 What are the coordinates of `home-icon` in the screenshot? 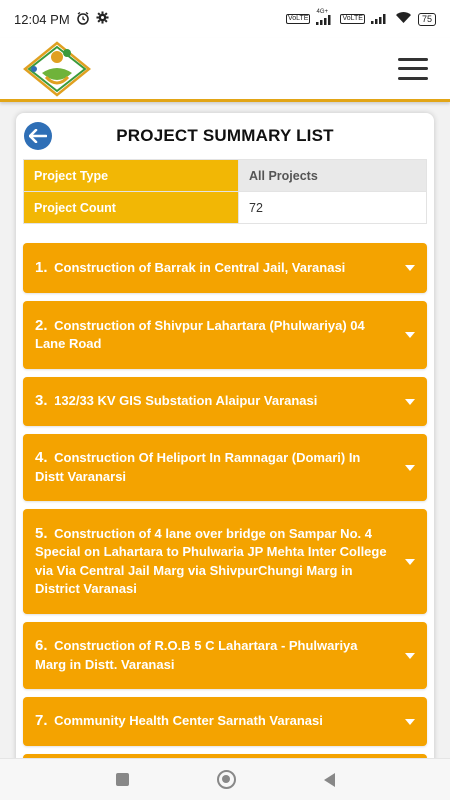 It's located at (226, 779).